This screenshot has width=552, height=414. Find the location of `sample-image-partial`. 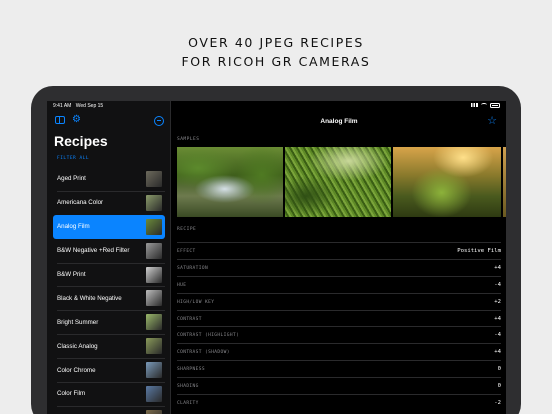

sample-image-partial is located at coordinates (504, 182).